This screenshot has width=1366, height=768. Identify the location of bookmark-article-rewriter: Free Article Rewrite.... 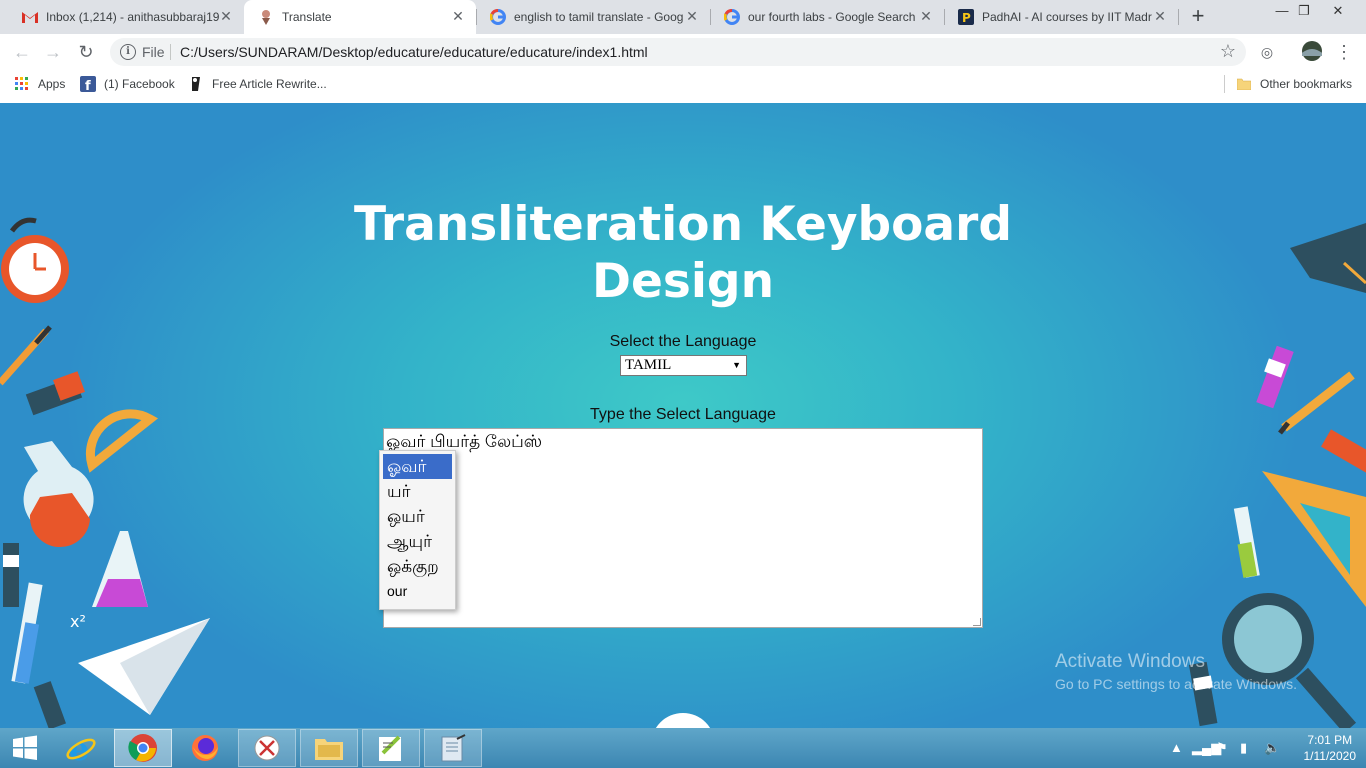
(257, 84).